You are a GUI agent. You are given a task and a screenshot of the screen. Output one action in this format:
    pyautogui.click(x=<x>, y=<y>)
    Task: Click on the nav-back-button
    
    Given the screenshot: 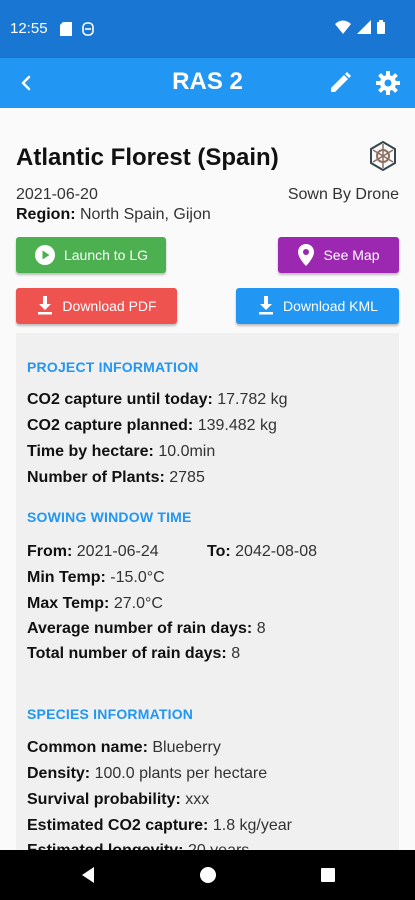 What is the action you would take?
    pyautogui.click(x=88, y=875)
    